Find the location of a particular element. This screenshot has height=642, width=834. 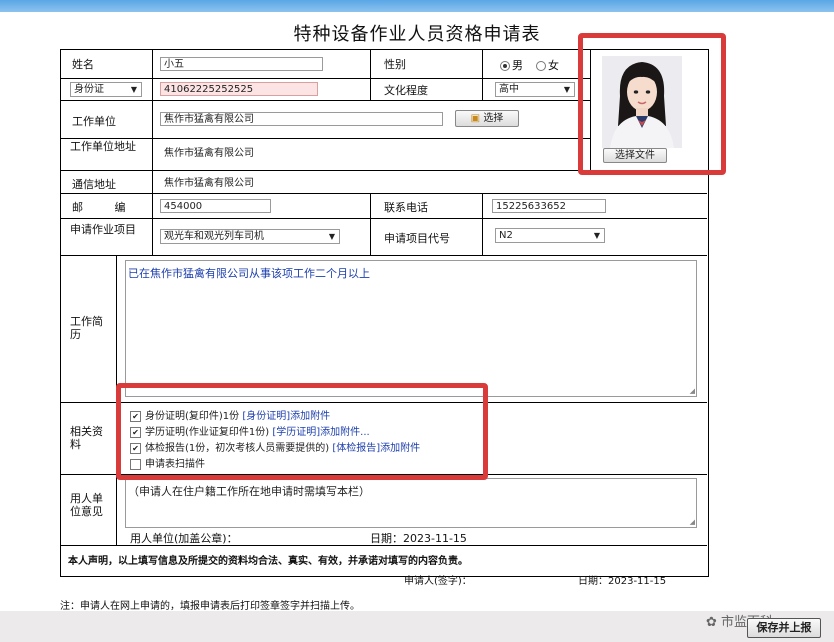

id-number-input: 41062225252525 is located at coordinates (239, 89).